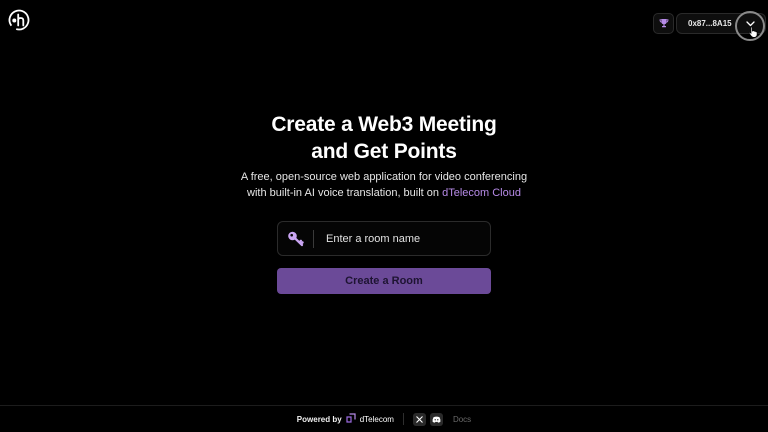 Image resolution: width=768 pixels, height=432 pixels. I want to click on dh-logo-icon, so click(19, 20).